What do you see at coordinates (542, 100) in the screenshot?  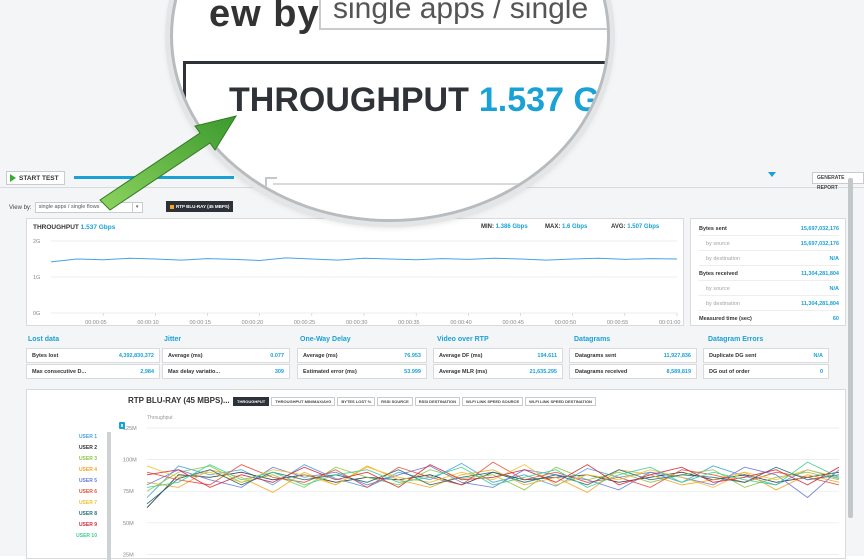 I see `lens-throughput-value: 1.537 Gbps` at bounding box center [542, 100].